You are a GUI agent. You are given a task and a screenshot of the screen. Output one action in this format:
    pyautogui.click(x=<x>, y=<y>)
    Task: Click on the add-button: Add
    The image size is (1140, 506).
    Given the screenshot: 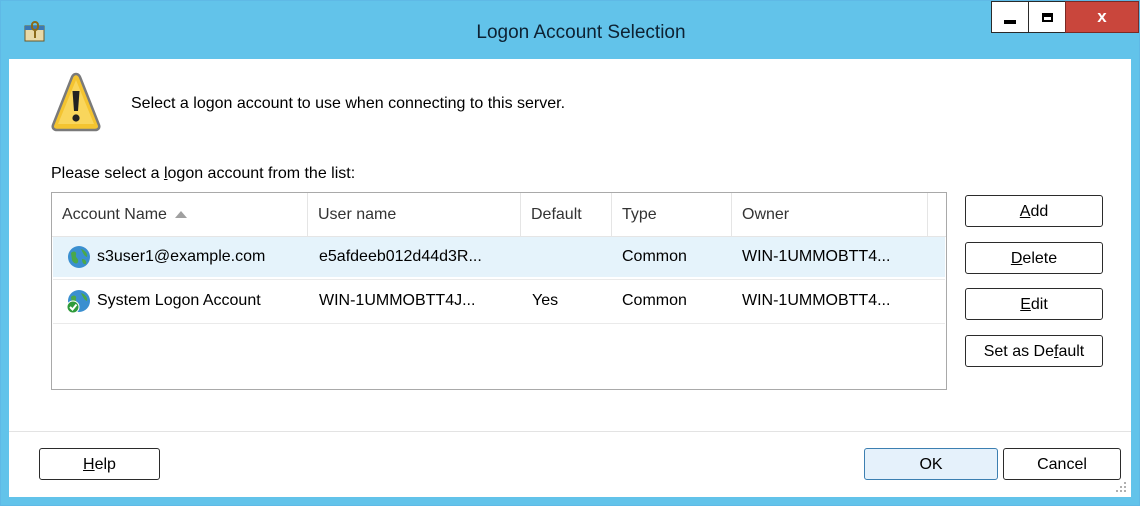 What is the action you would take?
    pyautogui.click(x=1034, y=211)
    